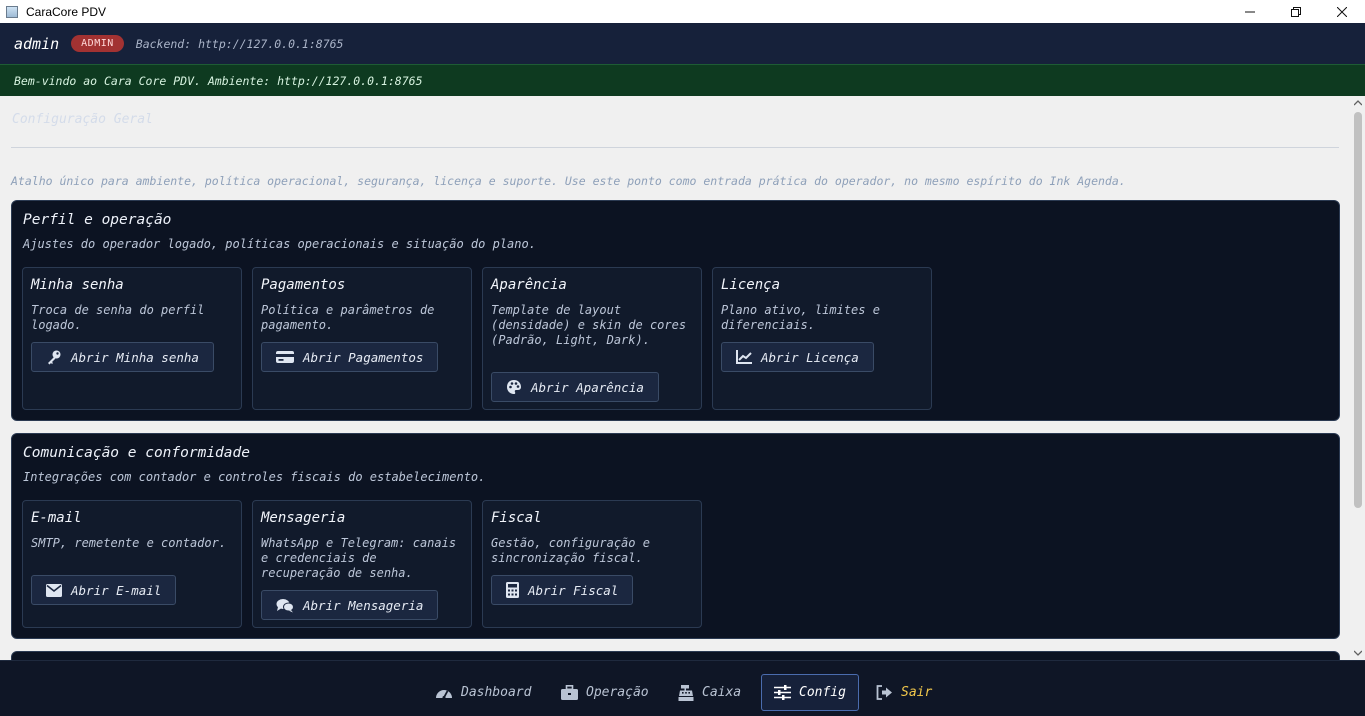 The height and width of the screenshot is (716, 1365). What do you see at coordinates (496, 692) in the screenshot?
I see `nav-label: Dashboard` at bounding box center [496, 692].